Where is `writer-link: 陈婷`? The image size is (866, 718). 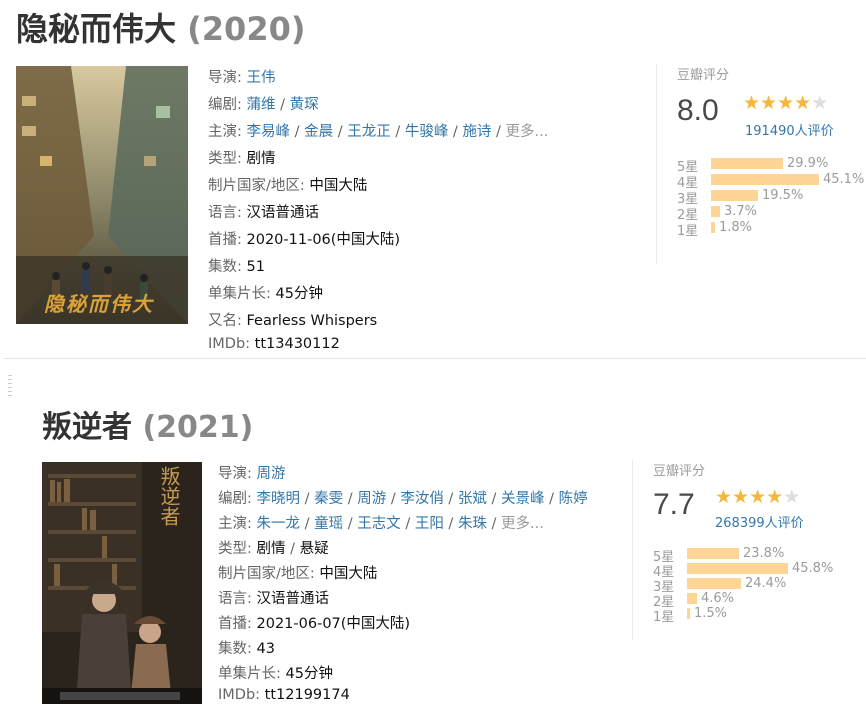 writer-link: 陈婷 is located at coordinates (573, 499).